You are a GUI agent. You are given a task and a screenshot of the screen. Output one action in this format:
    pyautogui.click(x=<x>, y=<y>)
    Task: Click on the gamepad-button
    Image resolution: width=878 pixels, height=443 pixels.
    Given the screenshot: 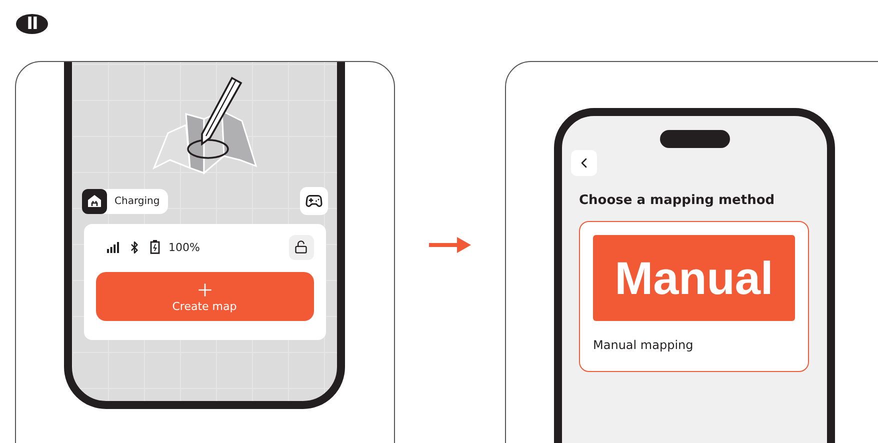 What is the action you would take?
    pyautogui.click(x=314, y=201)
    